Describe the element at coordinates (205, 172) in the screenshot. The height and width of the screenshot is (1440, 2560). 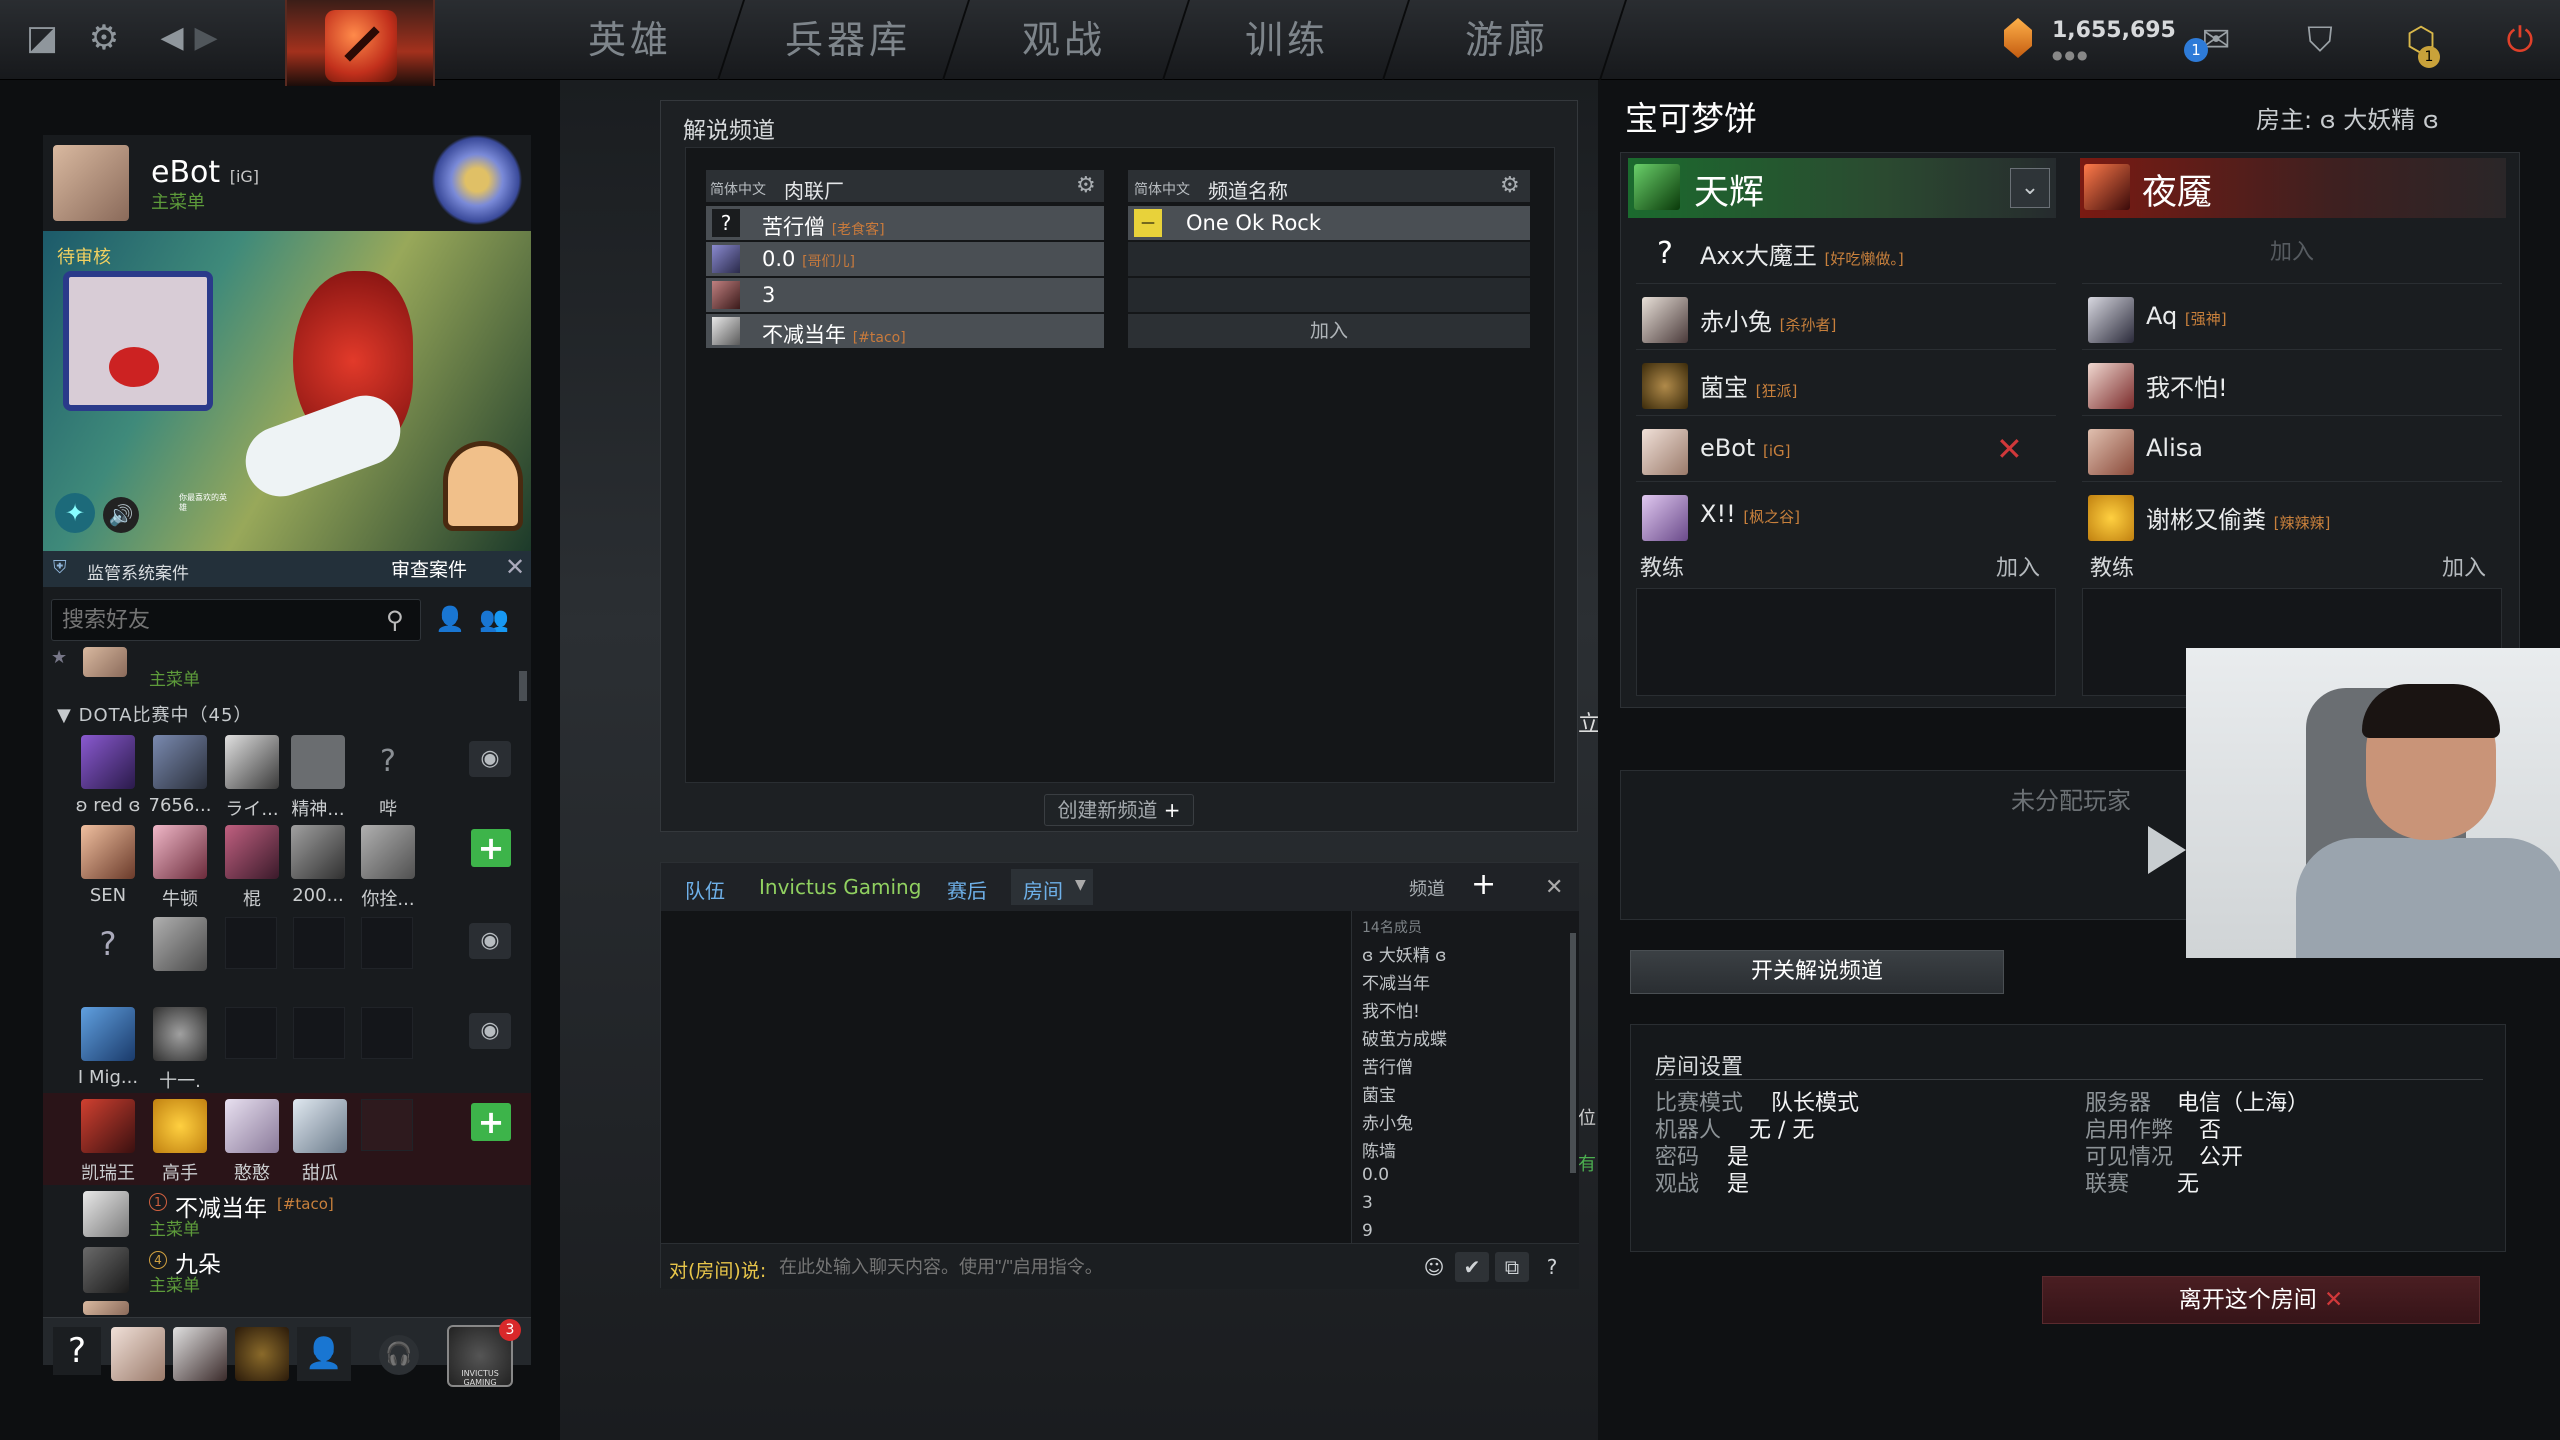
I see `profile-name: eBot [iG]` at that location.